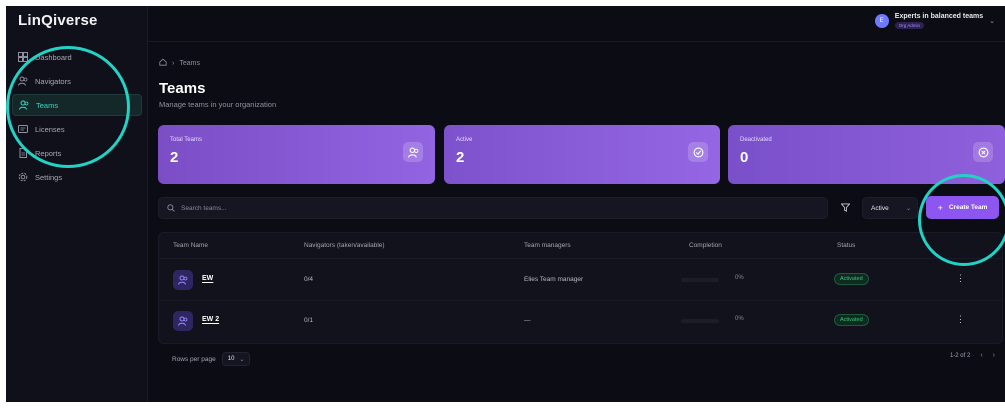 Image resolution: width=1005 pixels, height=408 pixels. I want to click on x-circle-icon, so click(983, 152).